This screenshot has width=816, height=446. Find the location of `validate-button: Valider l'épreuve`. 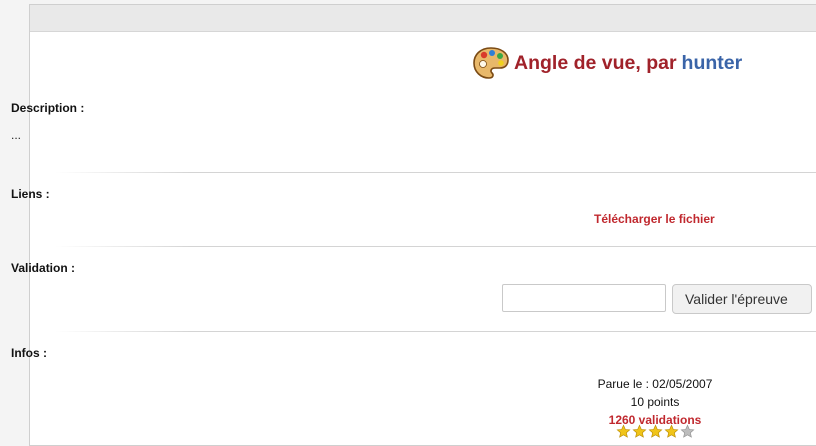

validate-button: Valider l'épreuve is located at coordinates (742, 299).